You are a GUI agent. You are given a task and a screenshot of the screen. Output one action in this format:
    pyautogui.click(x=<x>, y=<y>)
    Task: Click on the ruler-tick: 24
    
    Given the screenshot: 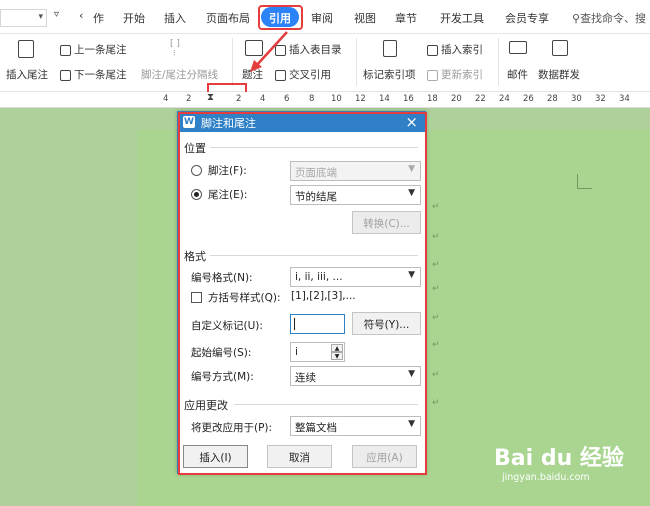 What is the action you would take?
    pyautogui.click(x=504, y=99)
    